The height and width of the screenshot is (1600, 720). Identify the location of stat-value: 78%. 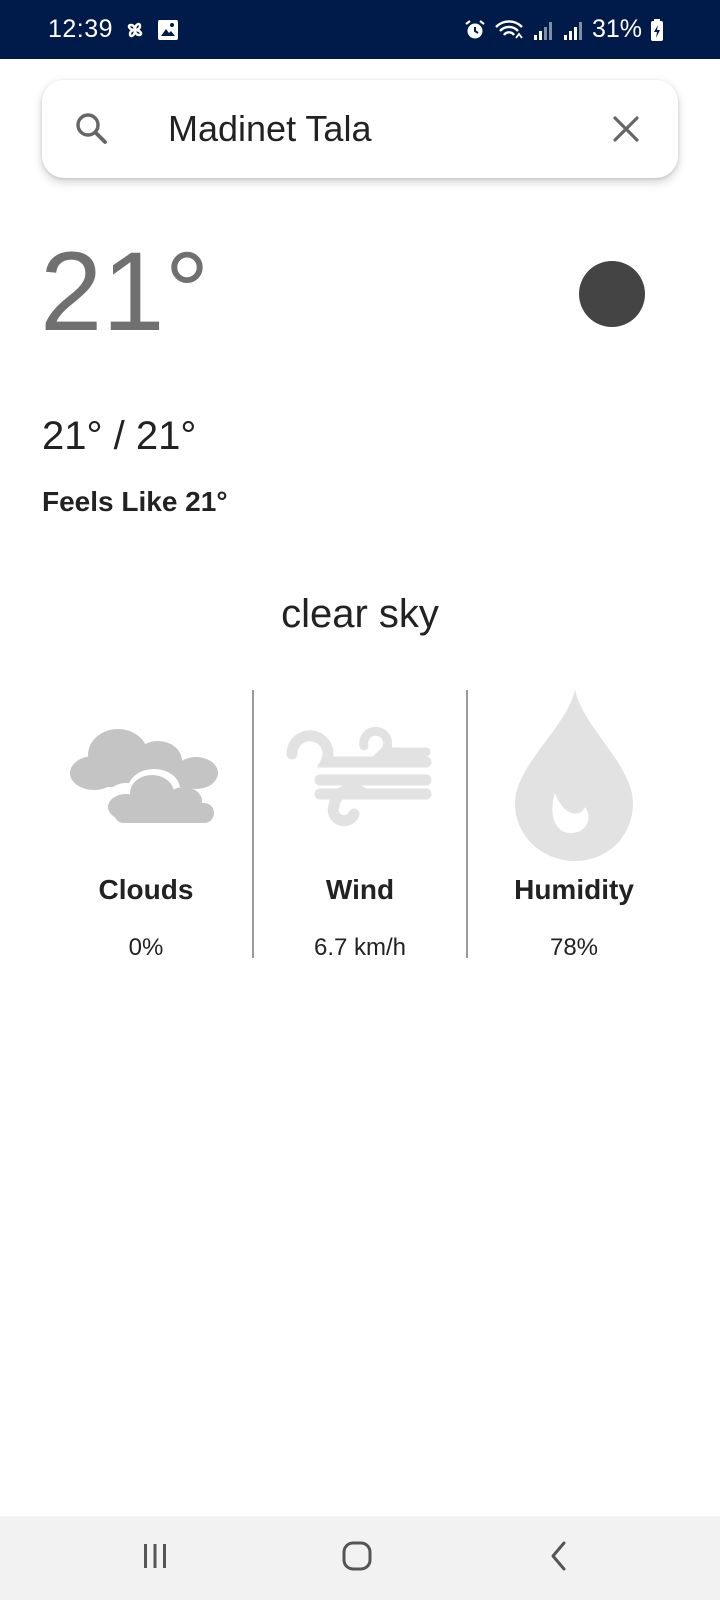
(574, 947).